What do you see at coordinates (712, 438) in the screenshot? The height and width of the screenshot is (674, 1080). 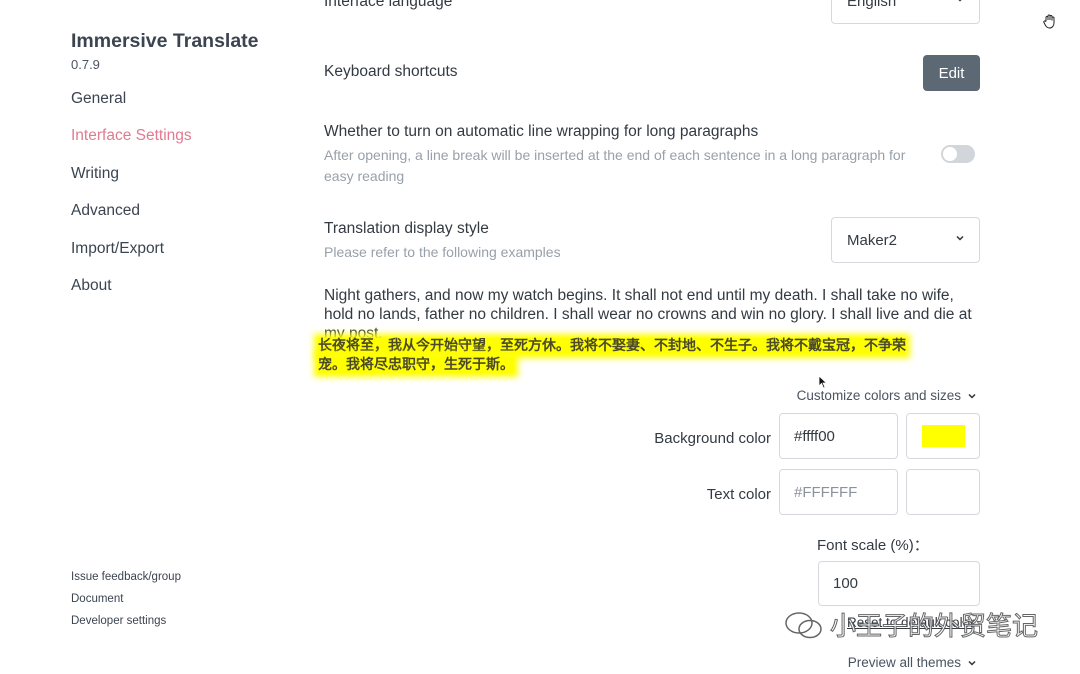 I see `background-color-label: Background color` at bounding box center [712, 438].